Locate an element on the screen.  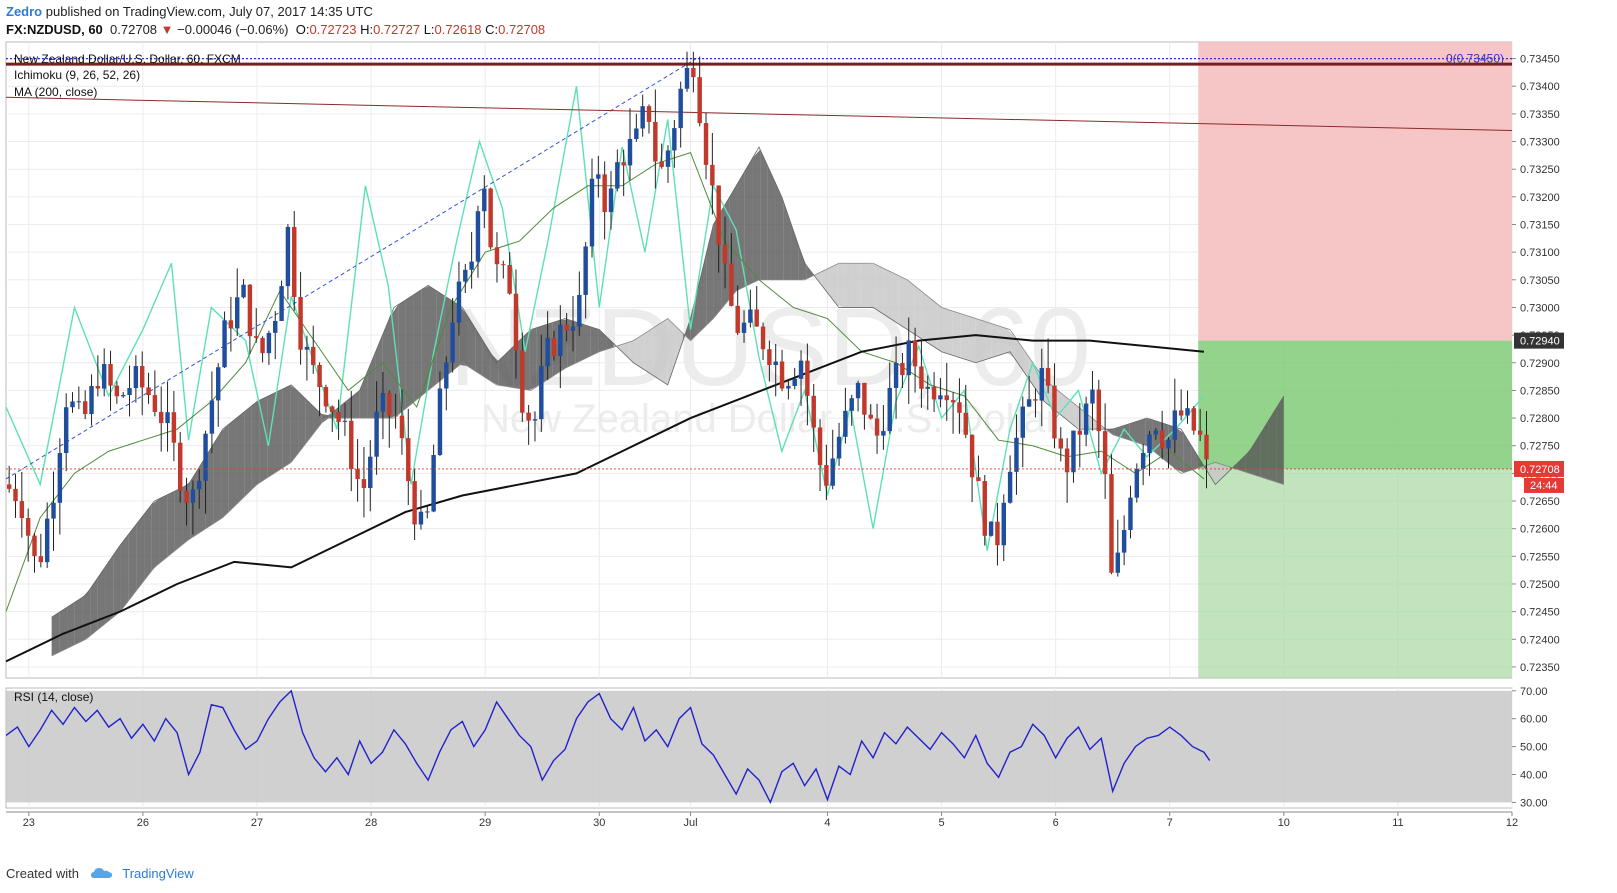
price-tick-label: 0.73250 is located at coordinates (1540, 170).